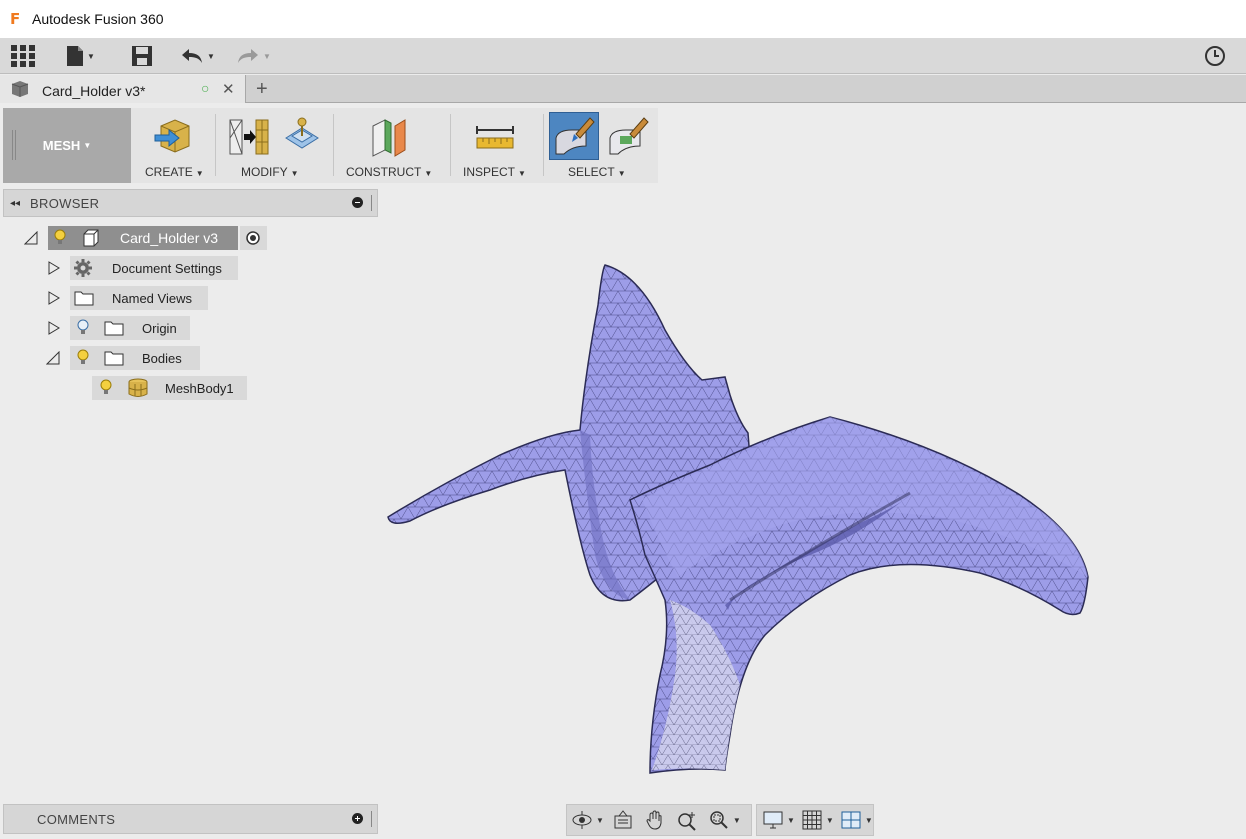 The width and height of the screenshot is (1246, 839). Describe the element at coordinates (253, 238) in the screenshot. I see `radio-active-icon` at that location.